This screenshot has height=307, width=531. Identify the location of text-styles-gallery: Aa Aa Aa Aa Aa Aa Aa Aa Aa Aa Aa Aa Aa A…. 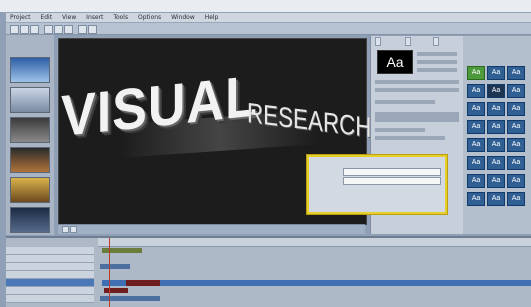
(497, 135).